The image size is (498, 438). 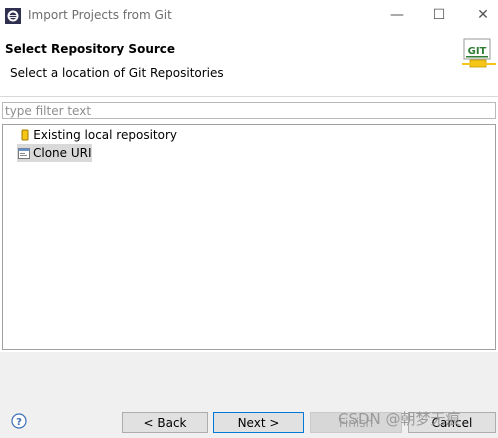 I want to click on tree-item-clone-uri: Clone URI, so click(x=54, y=153).